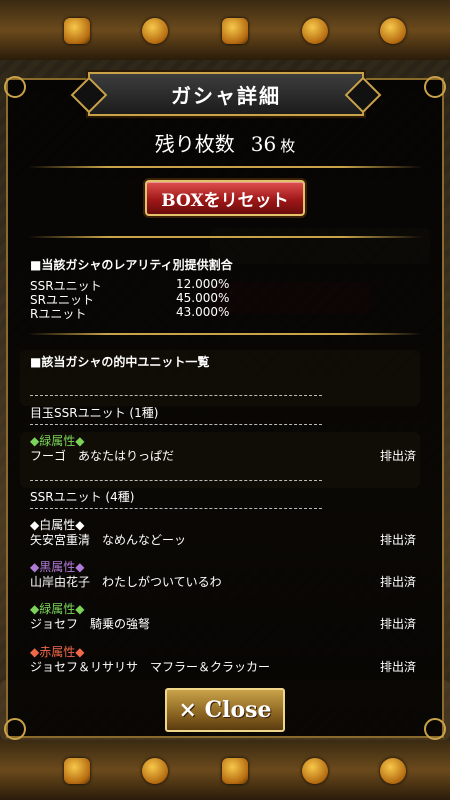  What do you see at coordinates (288, 146) in the screenshot?
I see `remaining-unit: 枚` at bounding box center [288, 146].